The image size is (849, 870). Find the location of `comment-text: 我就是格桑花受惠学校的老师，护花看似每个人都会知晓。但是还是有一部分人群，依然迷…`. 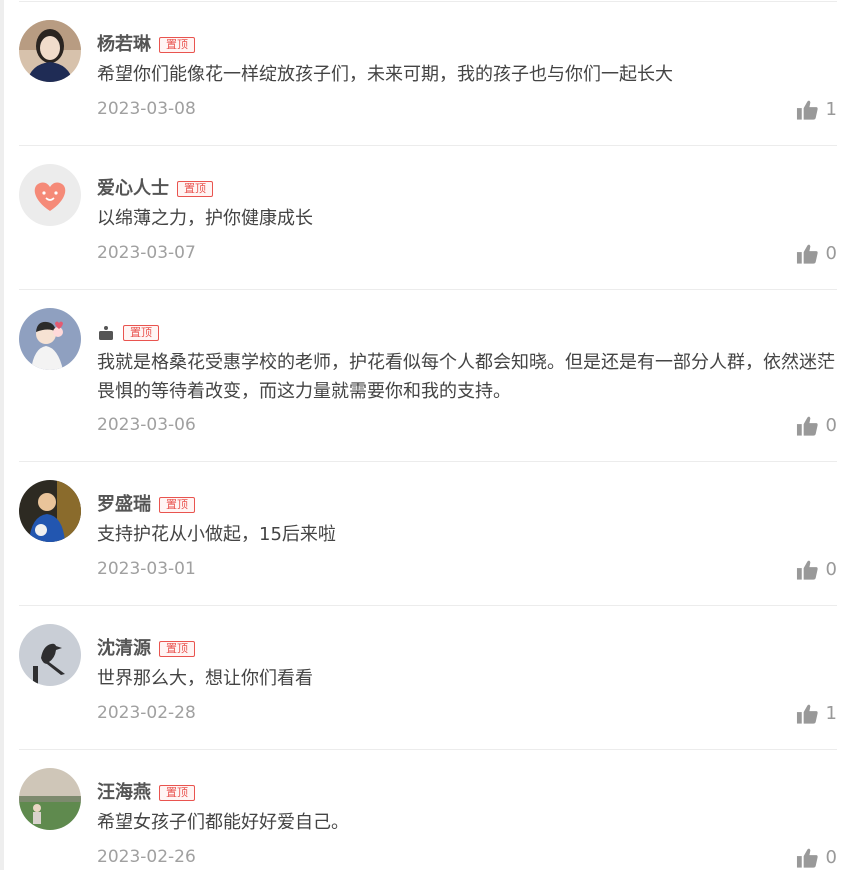

comment-text: 我就是格桑花受惠学校的老师，护花看似每个人都会知晓。但是还是有一部分人群，依然迷… is located at coordinates (466, 377).